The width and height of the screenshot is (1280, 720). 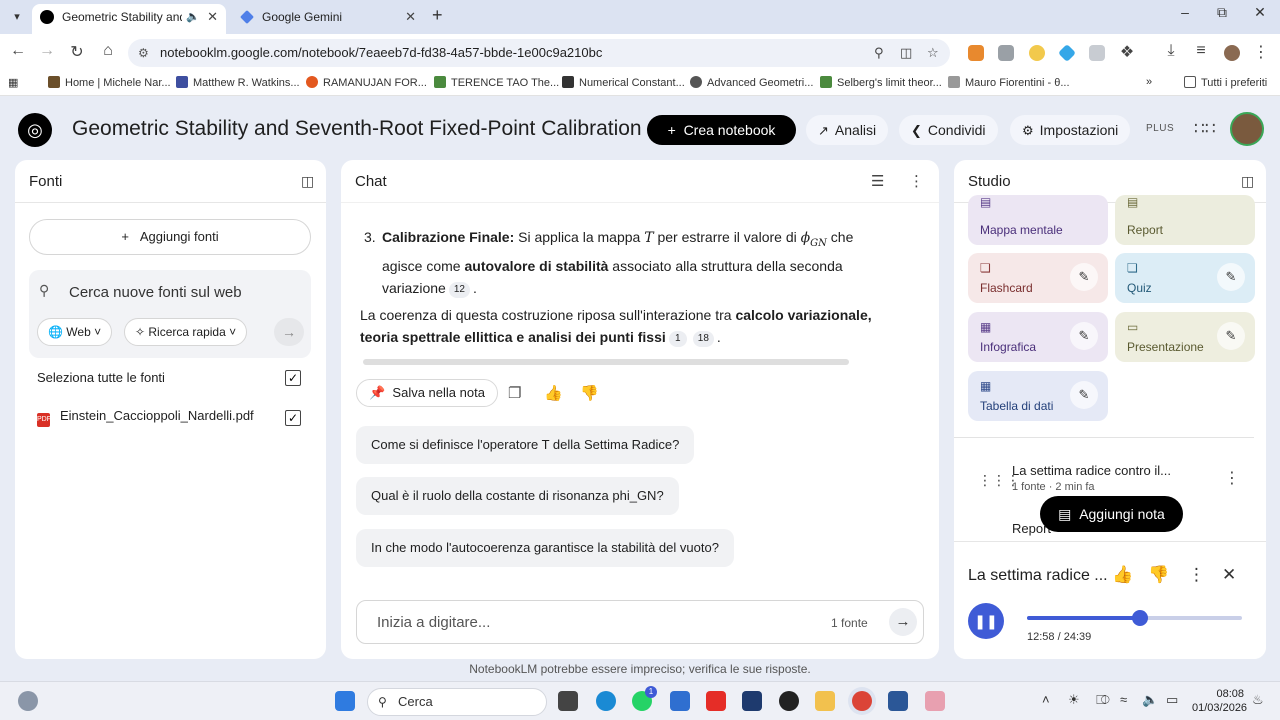 I want to click on zoom-icon: ⚲, so click(x=879, y=53).